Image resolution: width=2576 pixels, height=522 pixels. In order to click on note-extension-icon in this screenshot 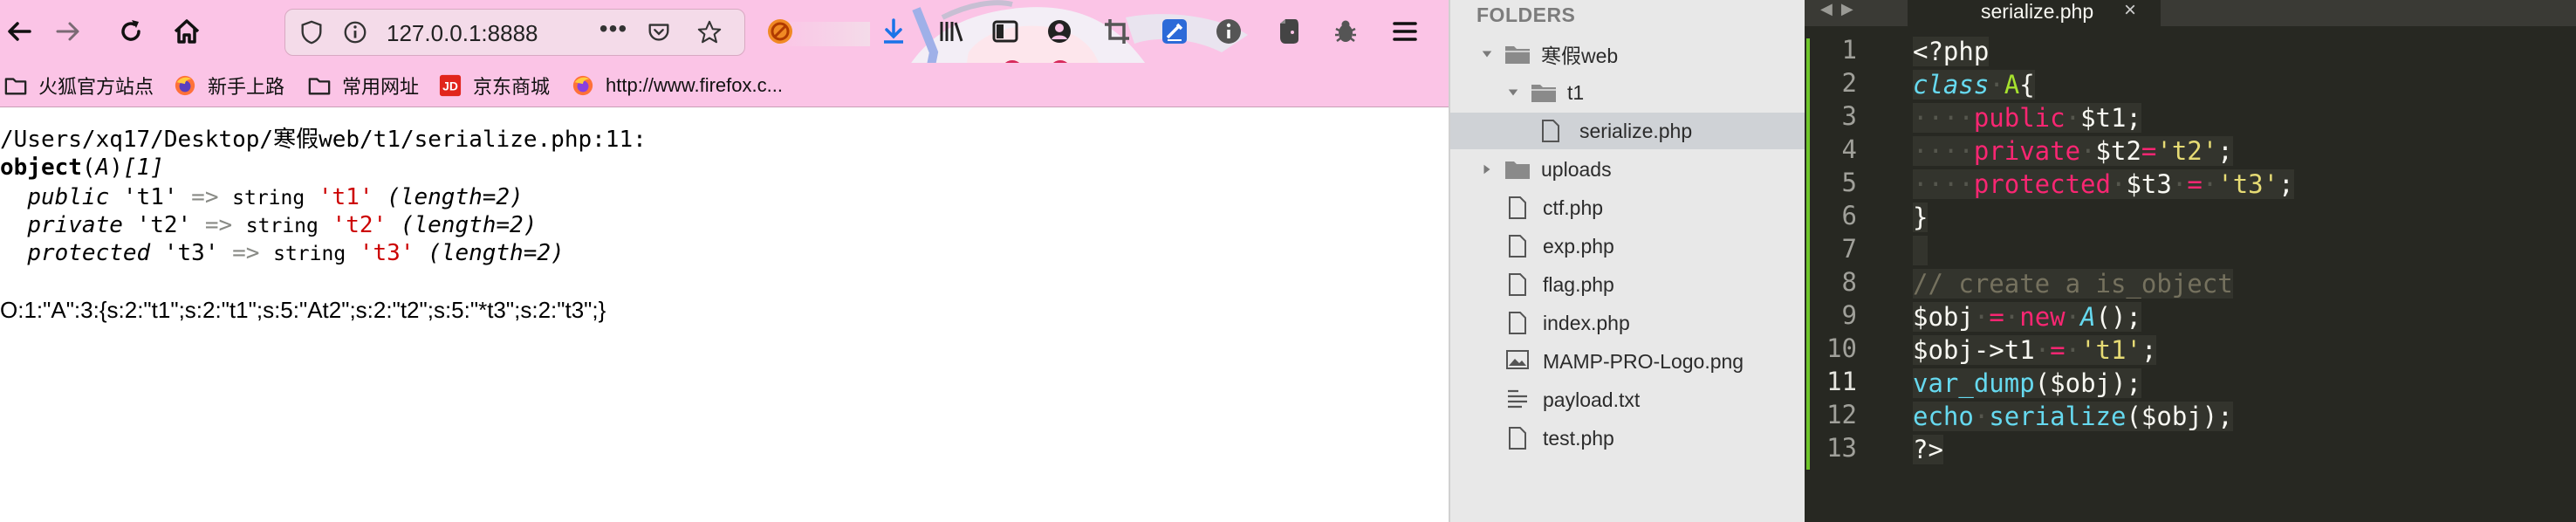, I will do `click(1174, 31)`.